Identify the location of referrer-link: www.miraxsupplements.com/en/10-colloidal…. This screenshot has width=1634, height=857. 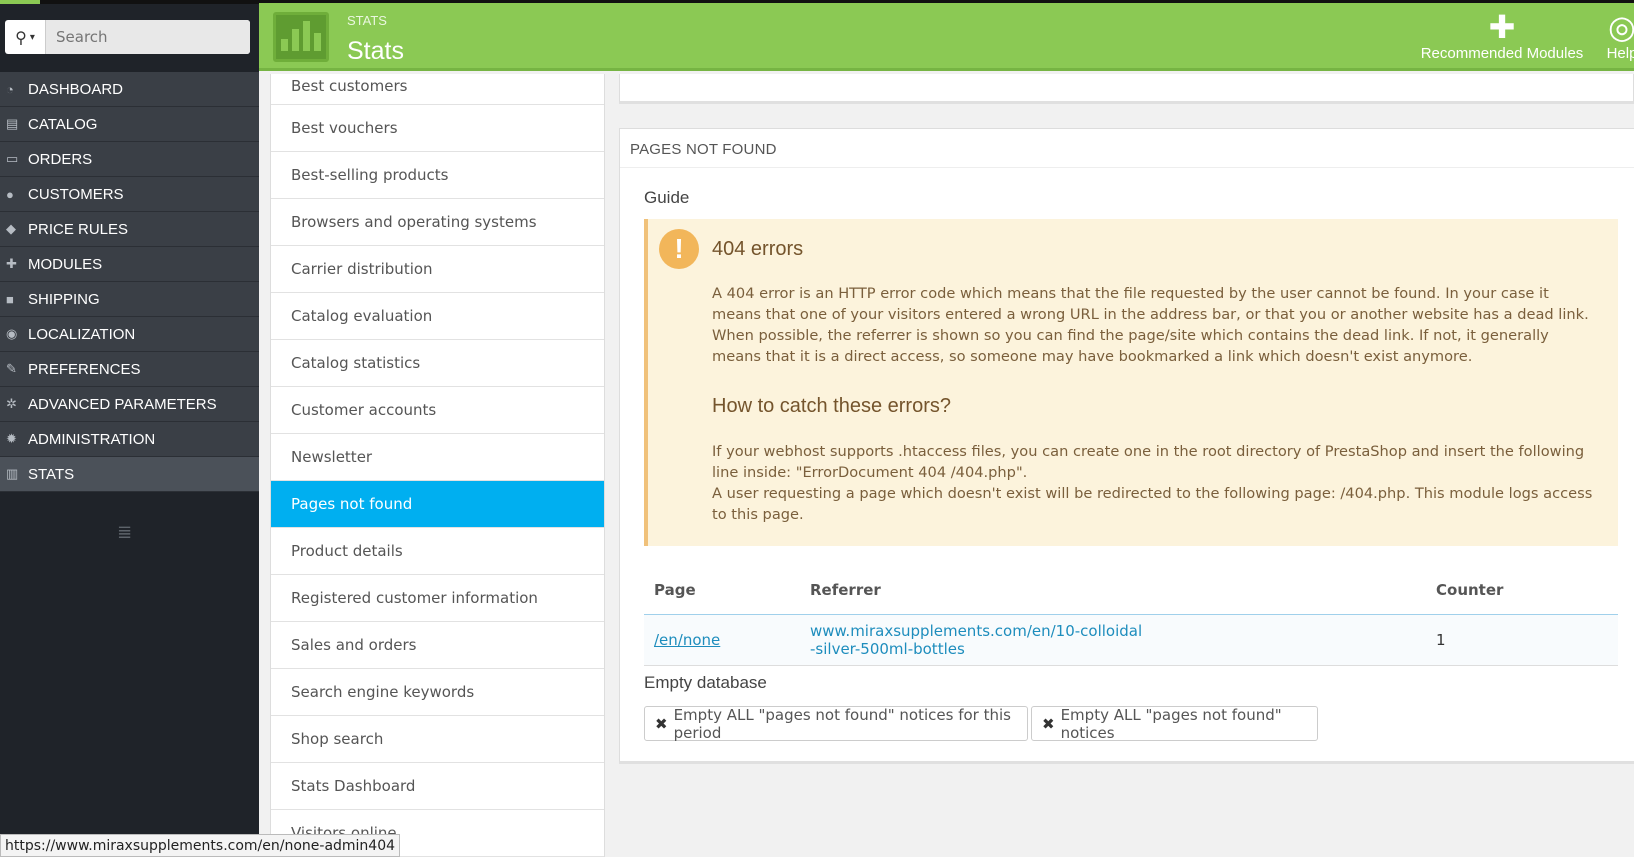
(1118, 640).